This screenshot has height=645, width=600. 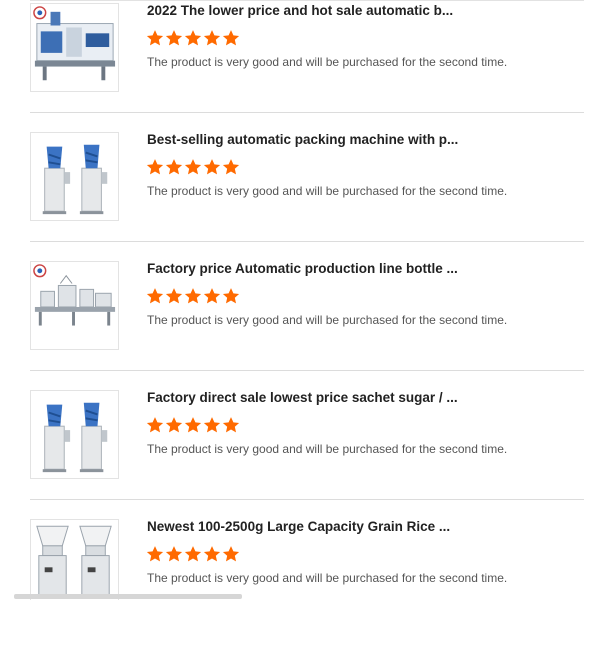 I want to click on production-line-icon, so click(x=74, y=295).